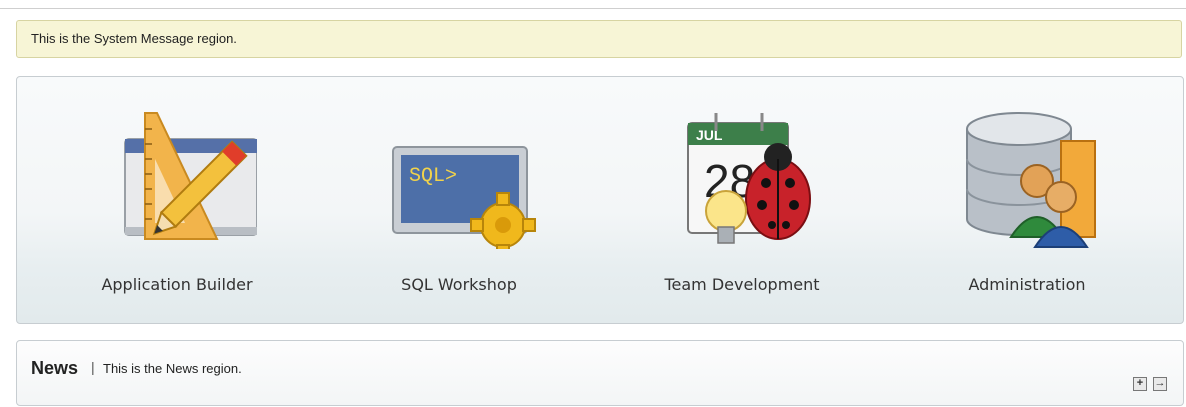 Image resolution: width=1186 pixels, height=407 pixels. Describe the element at coordinates (464, 197) in the screenshot. I see `sql-workshop-icon: SQL>` at that location.